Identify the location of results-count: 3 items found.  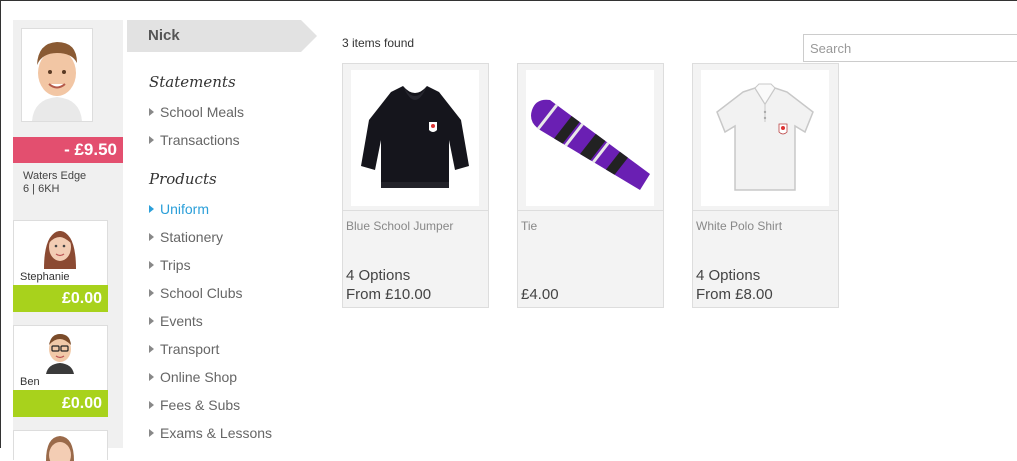
(378, 43).